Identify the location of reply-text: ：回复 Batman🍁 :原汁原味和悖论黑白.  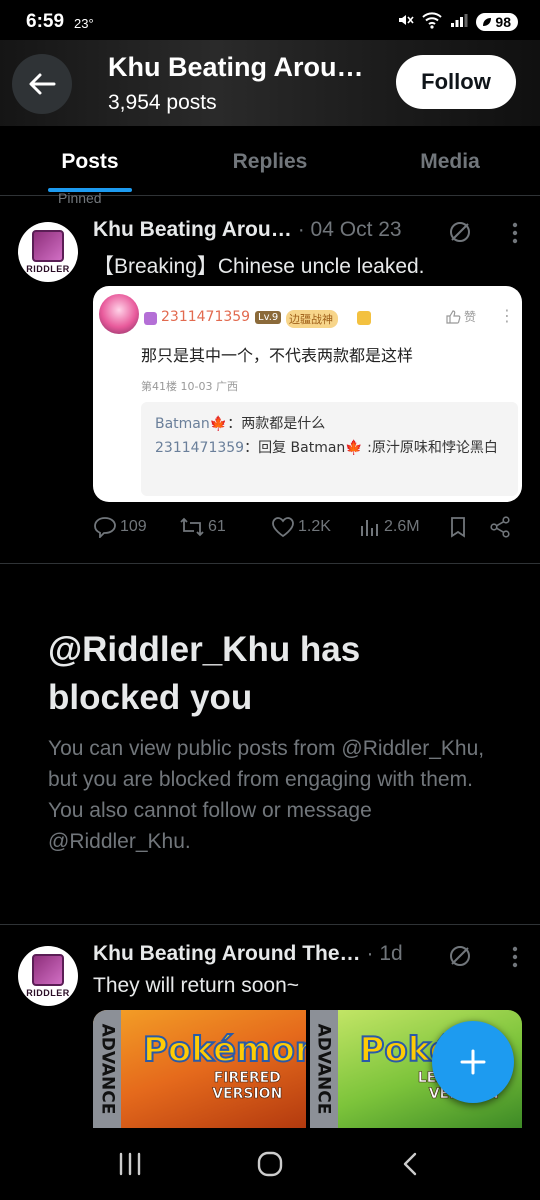
(371, 448).